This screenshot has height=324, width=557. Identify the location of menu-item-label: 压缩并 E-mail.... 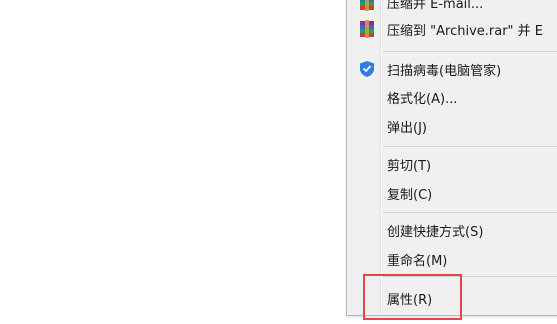
(435, 6).